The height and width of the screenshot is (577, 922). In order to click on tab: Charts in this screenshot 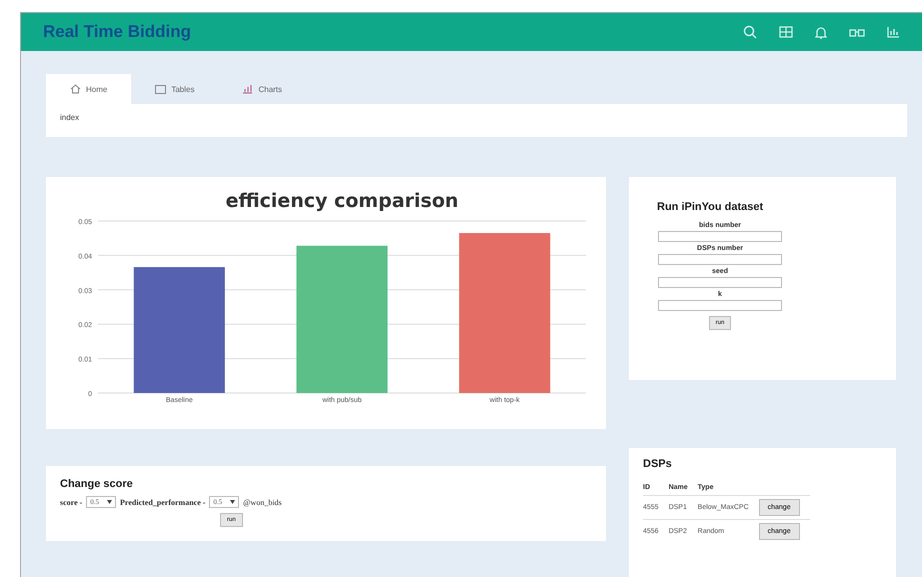, I will do `click(262, 89)`.